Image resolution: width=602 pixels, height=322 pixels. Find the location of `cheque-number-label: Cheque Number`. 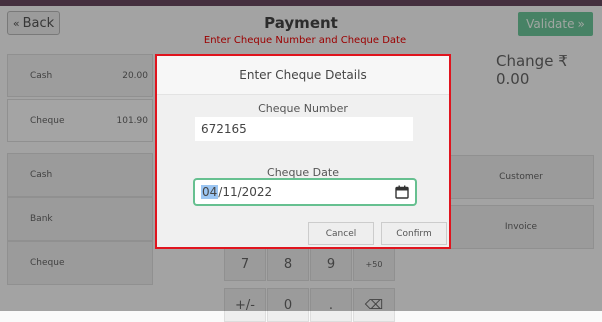

cheque-number-label: Cheque Number is located at coordinates (303, 108).